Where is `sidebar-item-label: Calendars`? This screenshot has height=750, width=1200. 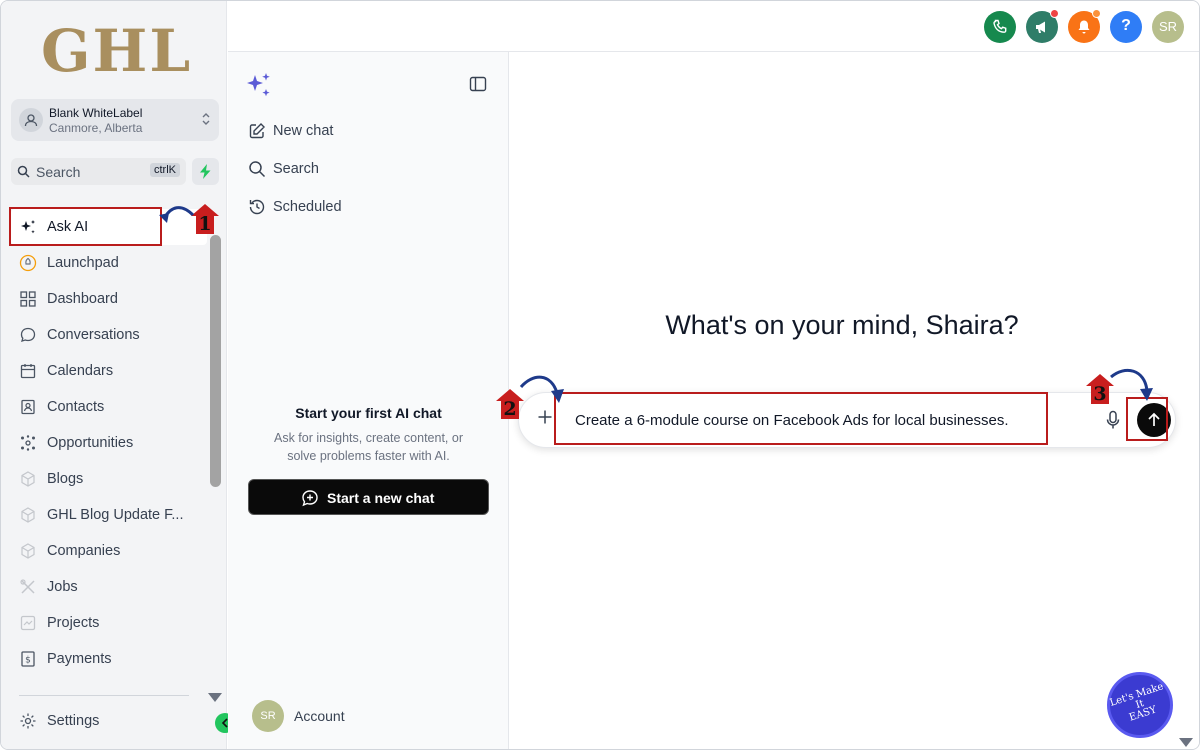 sidebar-item-label: Calendars is located at coordinates (80, 371).